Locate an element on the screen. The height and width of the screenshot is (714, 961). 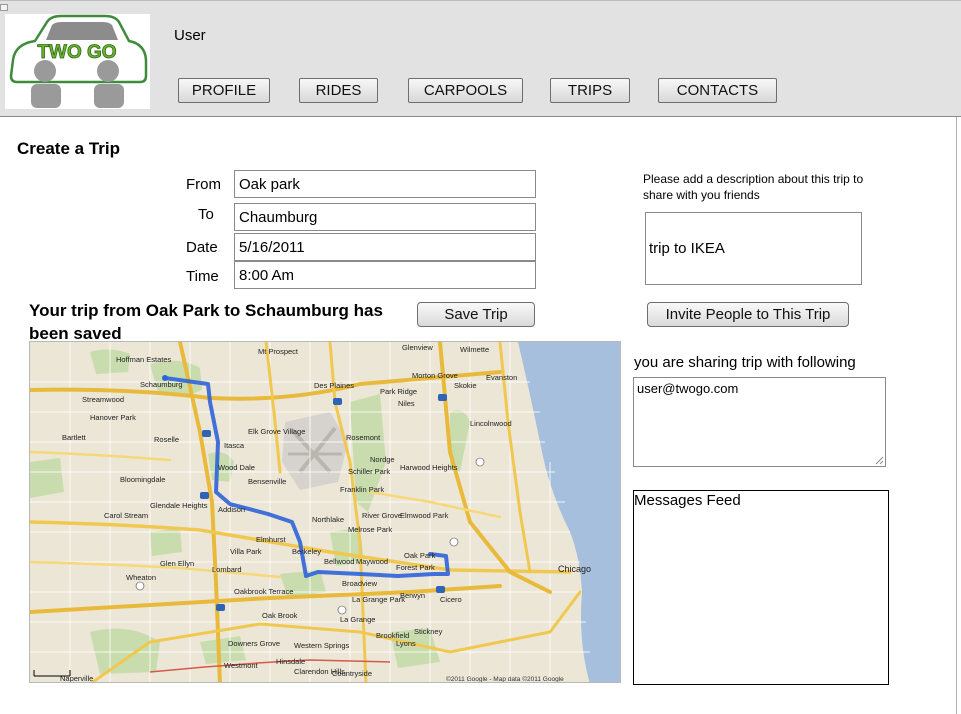
label-downers-grove: Downers Grove is located at coordinates (254, 643).